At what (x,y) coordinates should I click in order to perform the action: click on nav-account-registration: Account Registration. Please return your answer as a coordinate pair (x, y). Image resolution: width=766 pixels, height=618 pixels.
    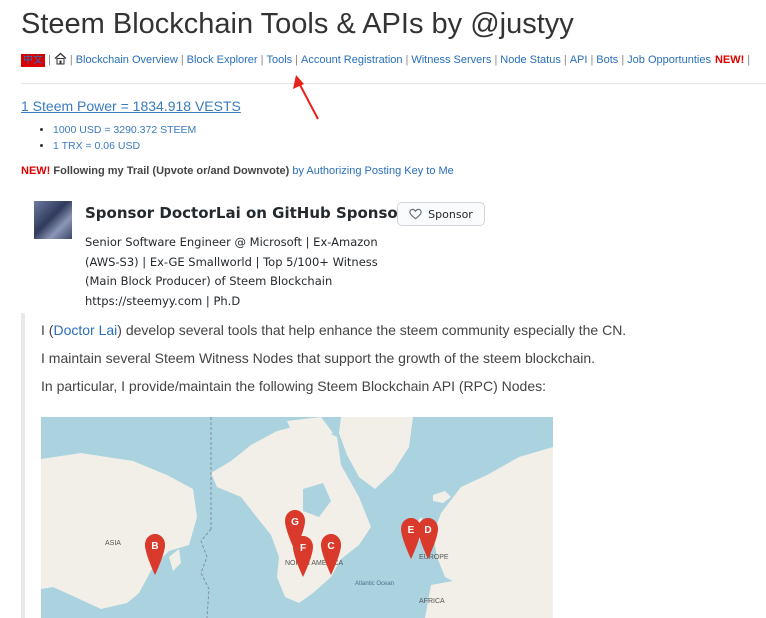
    Looking at the image, I should click on (352, 60).